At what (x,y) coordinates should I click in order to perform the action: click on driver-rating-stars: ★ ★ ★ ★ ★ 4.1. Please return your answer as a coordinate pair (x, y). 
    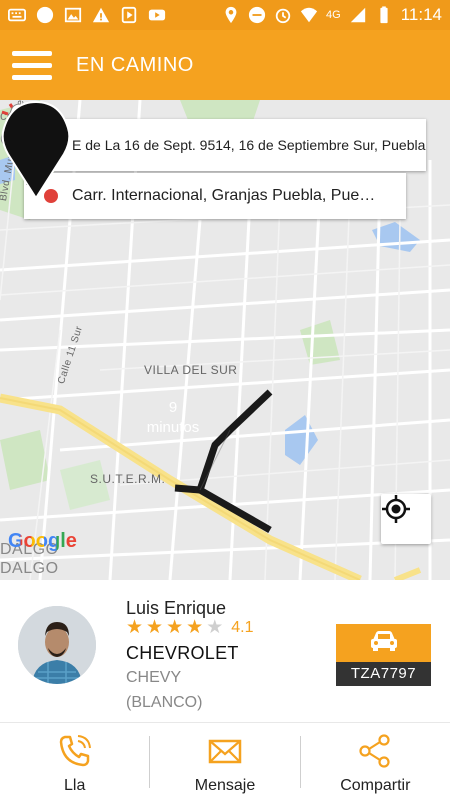
    Looking at the image, I should click on (189, 628).